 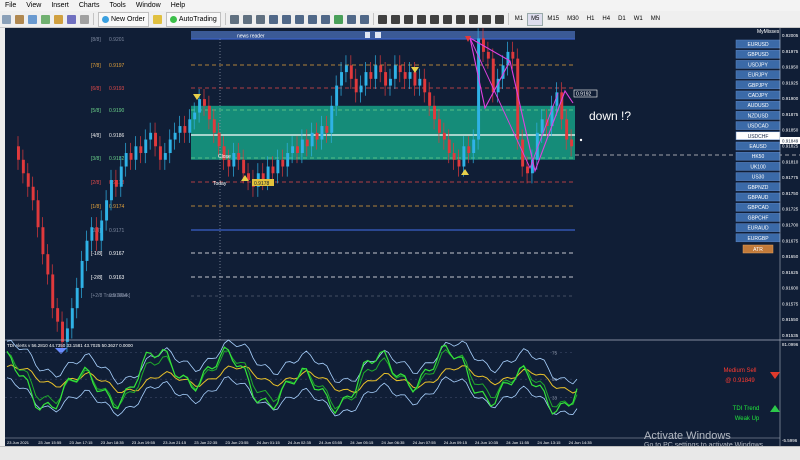 I want to click on symbol-label-gbpcad: GBPCAD, so click(x=758, y=208).